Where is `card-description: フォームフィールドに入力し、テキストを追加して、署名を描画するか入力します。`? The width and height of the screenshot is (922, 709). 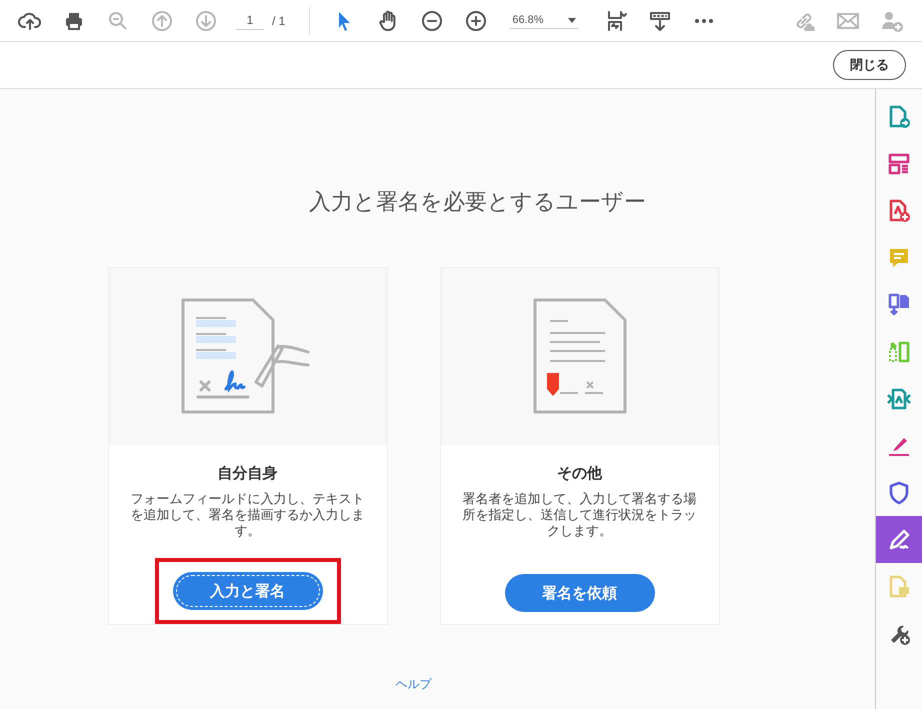 card-description: フォームフィールドに入力し、テキストを追加して、署名を描画するか入力します。 is located at coordinates (248, 515).